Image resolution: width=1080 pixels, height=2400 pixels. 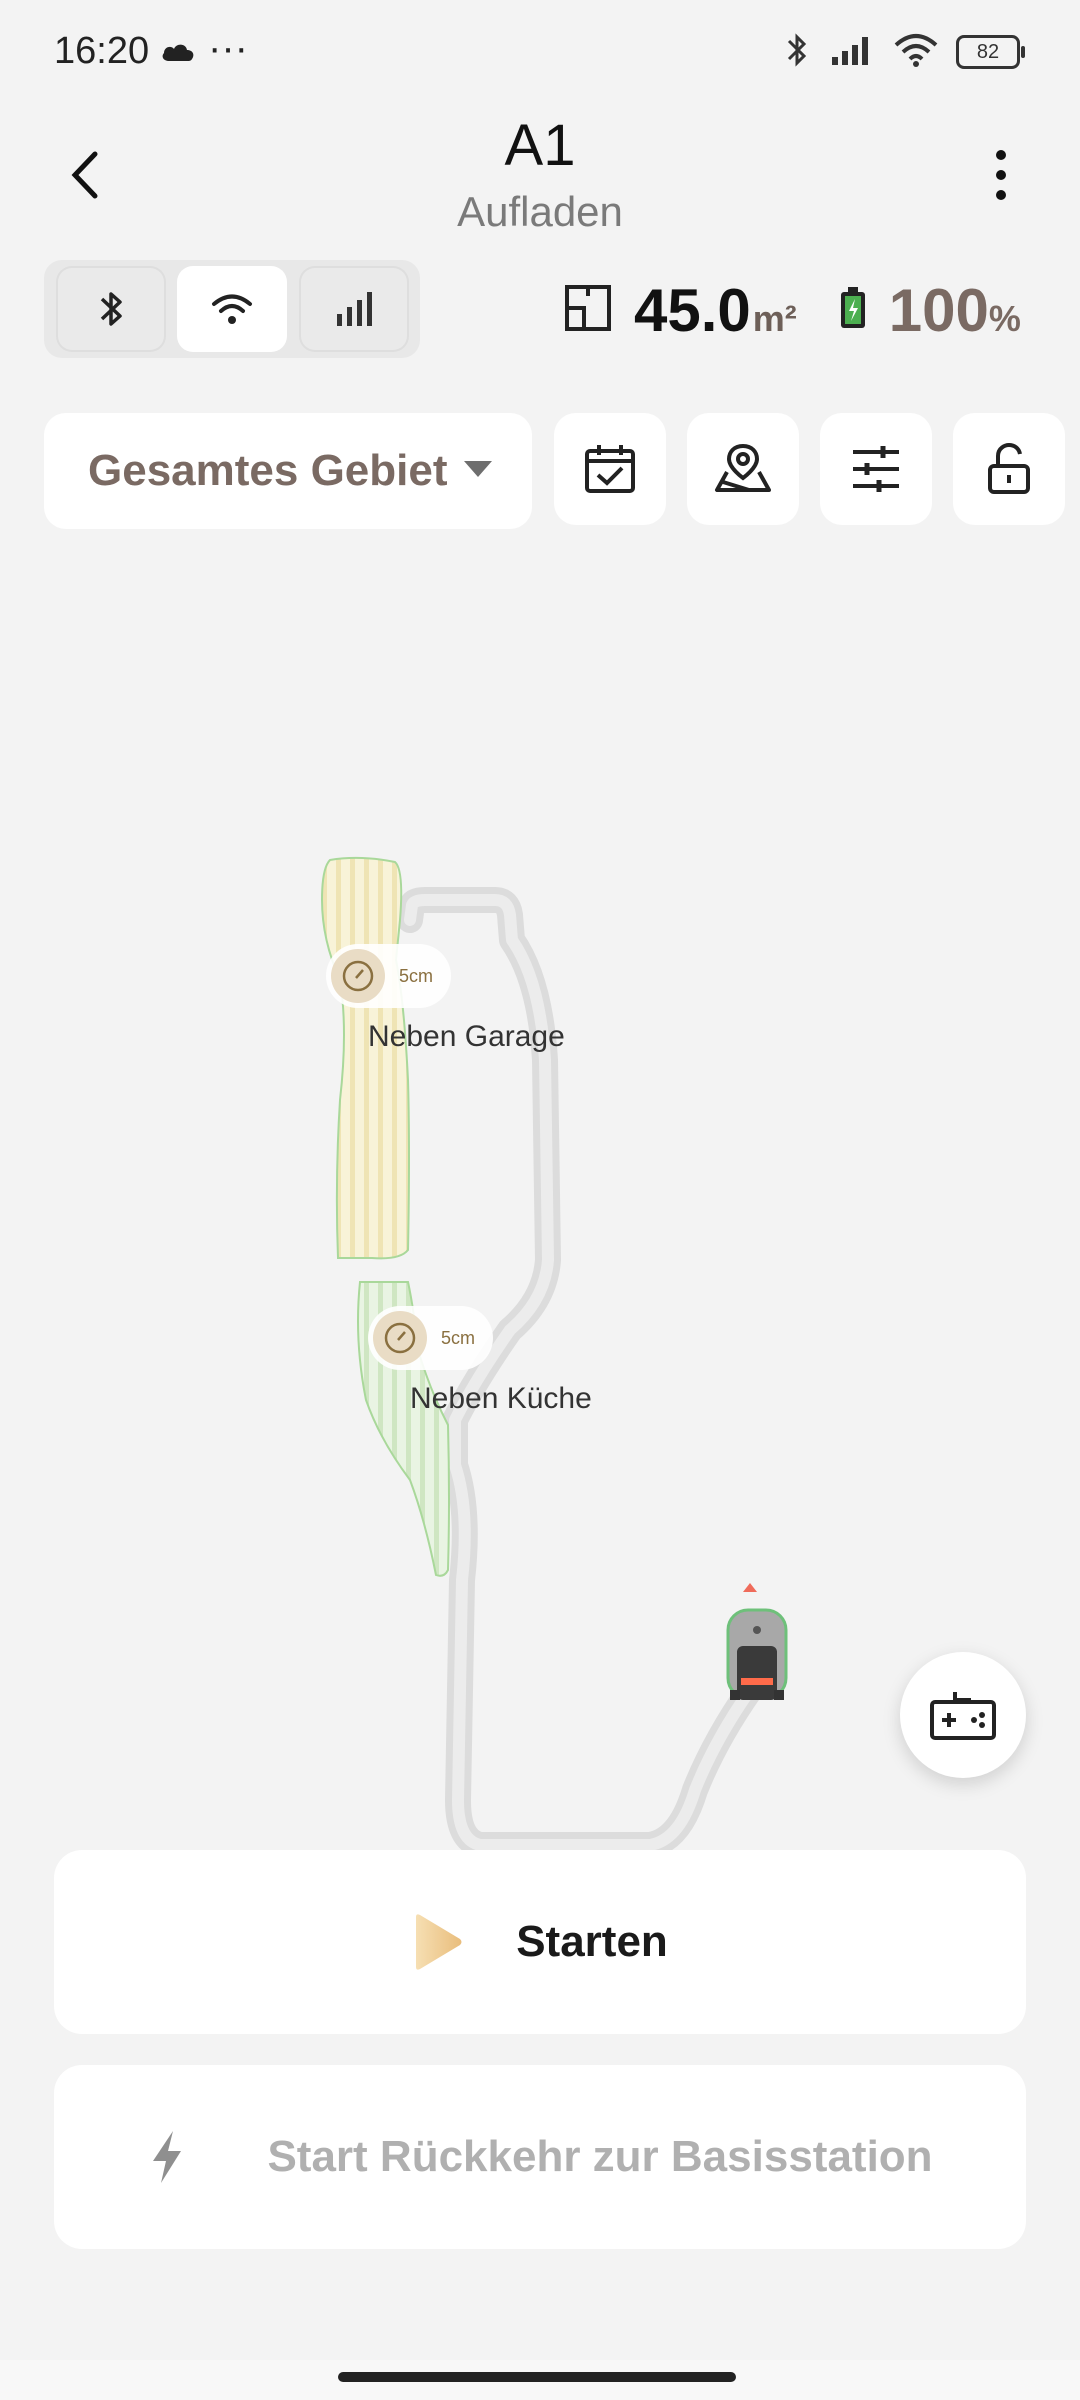 What do you see at coordinates (938, 310) in the screenshot?
I see `mower-battery-value: 100` at bounding box center [938, 310].